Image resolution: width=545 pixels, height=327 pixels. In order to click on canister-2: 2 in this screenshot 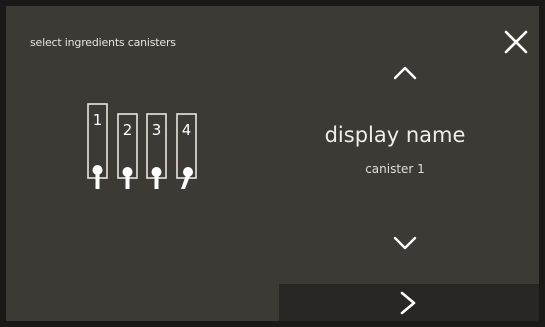, I will do `click(127, 151)`.